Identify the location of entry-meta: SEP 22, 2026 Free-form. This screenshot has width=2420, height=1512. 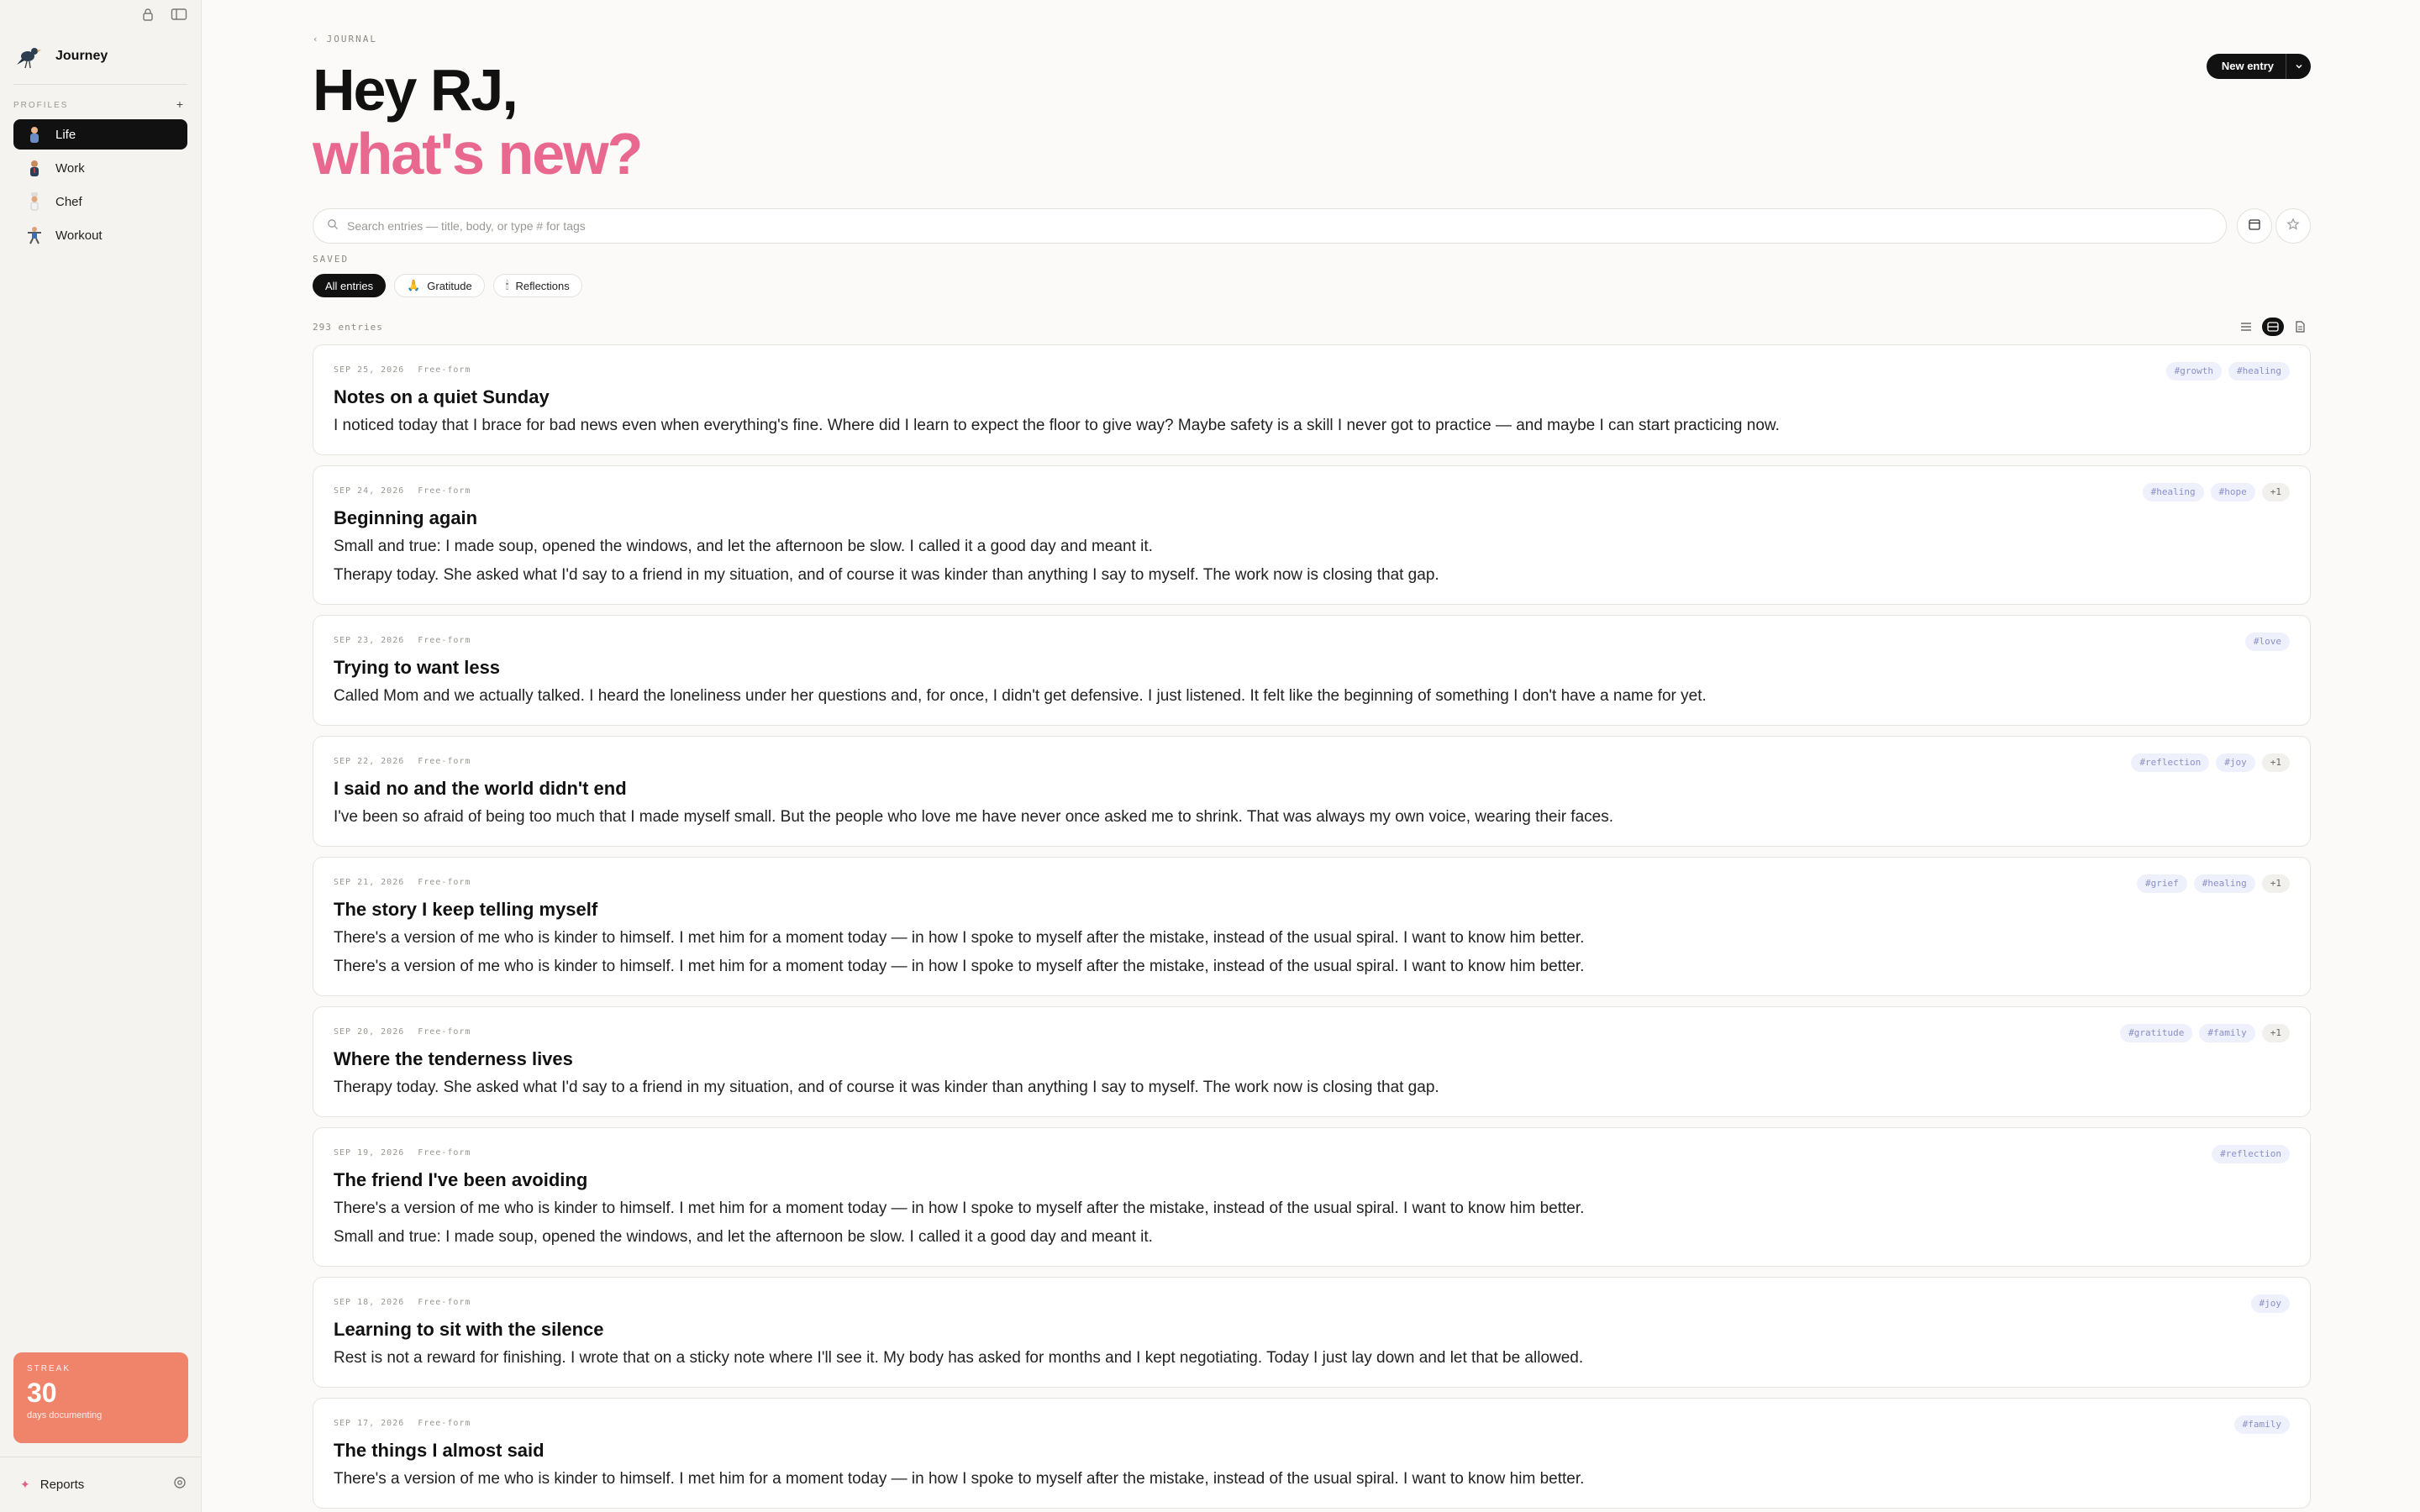
(1312, 761).